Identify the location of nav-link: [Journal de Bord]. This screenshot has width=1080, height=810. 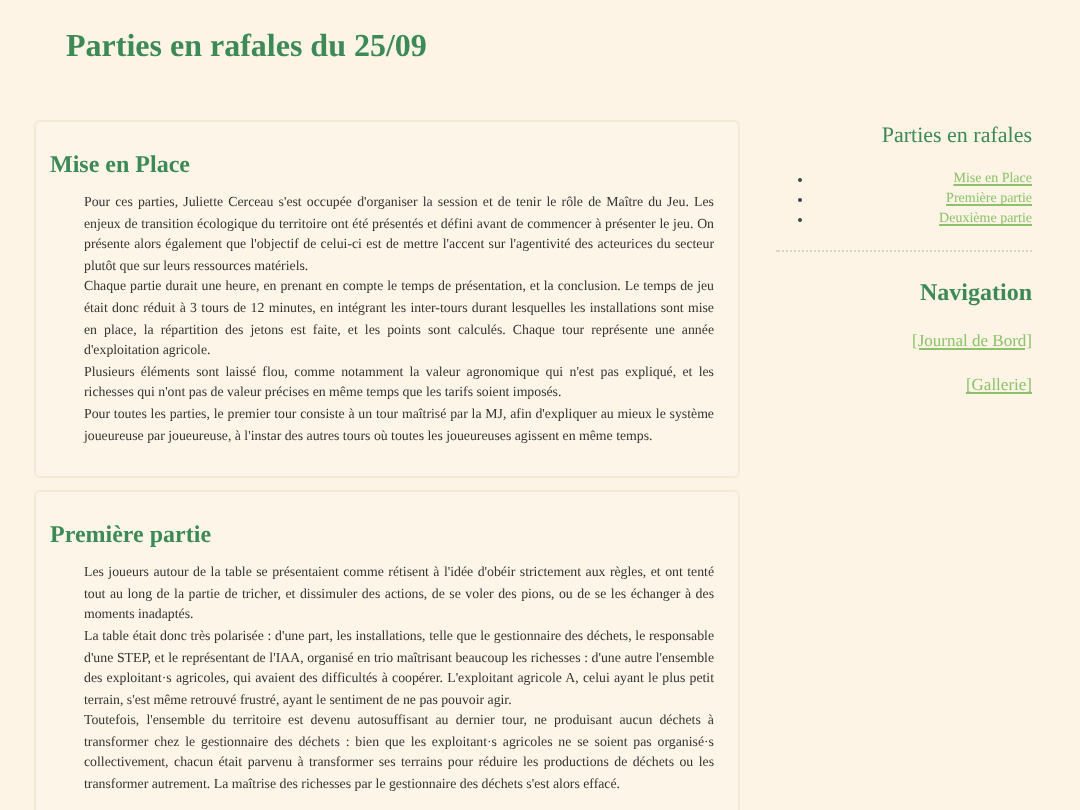
(972, 340).